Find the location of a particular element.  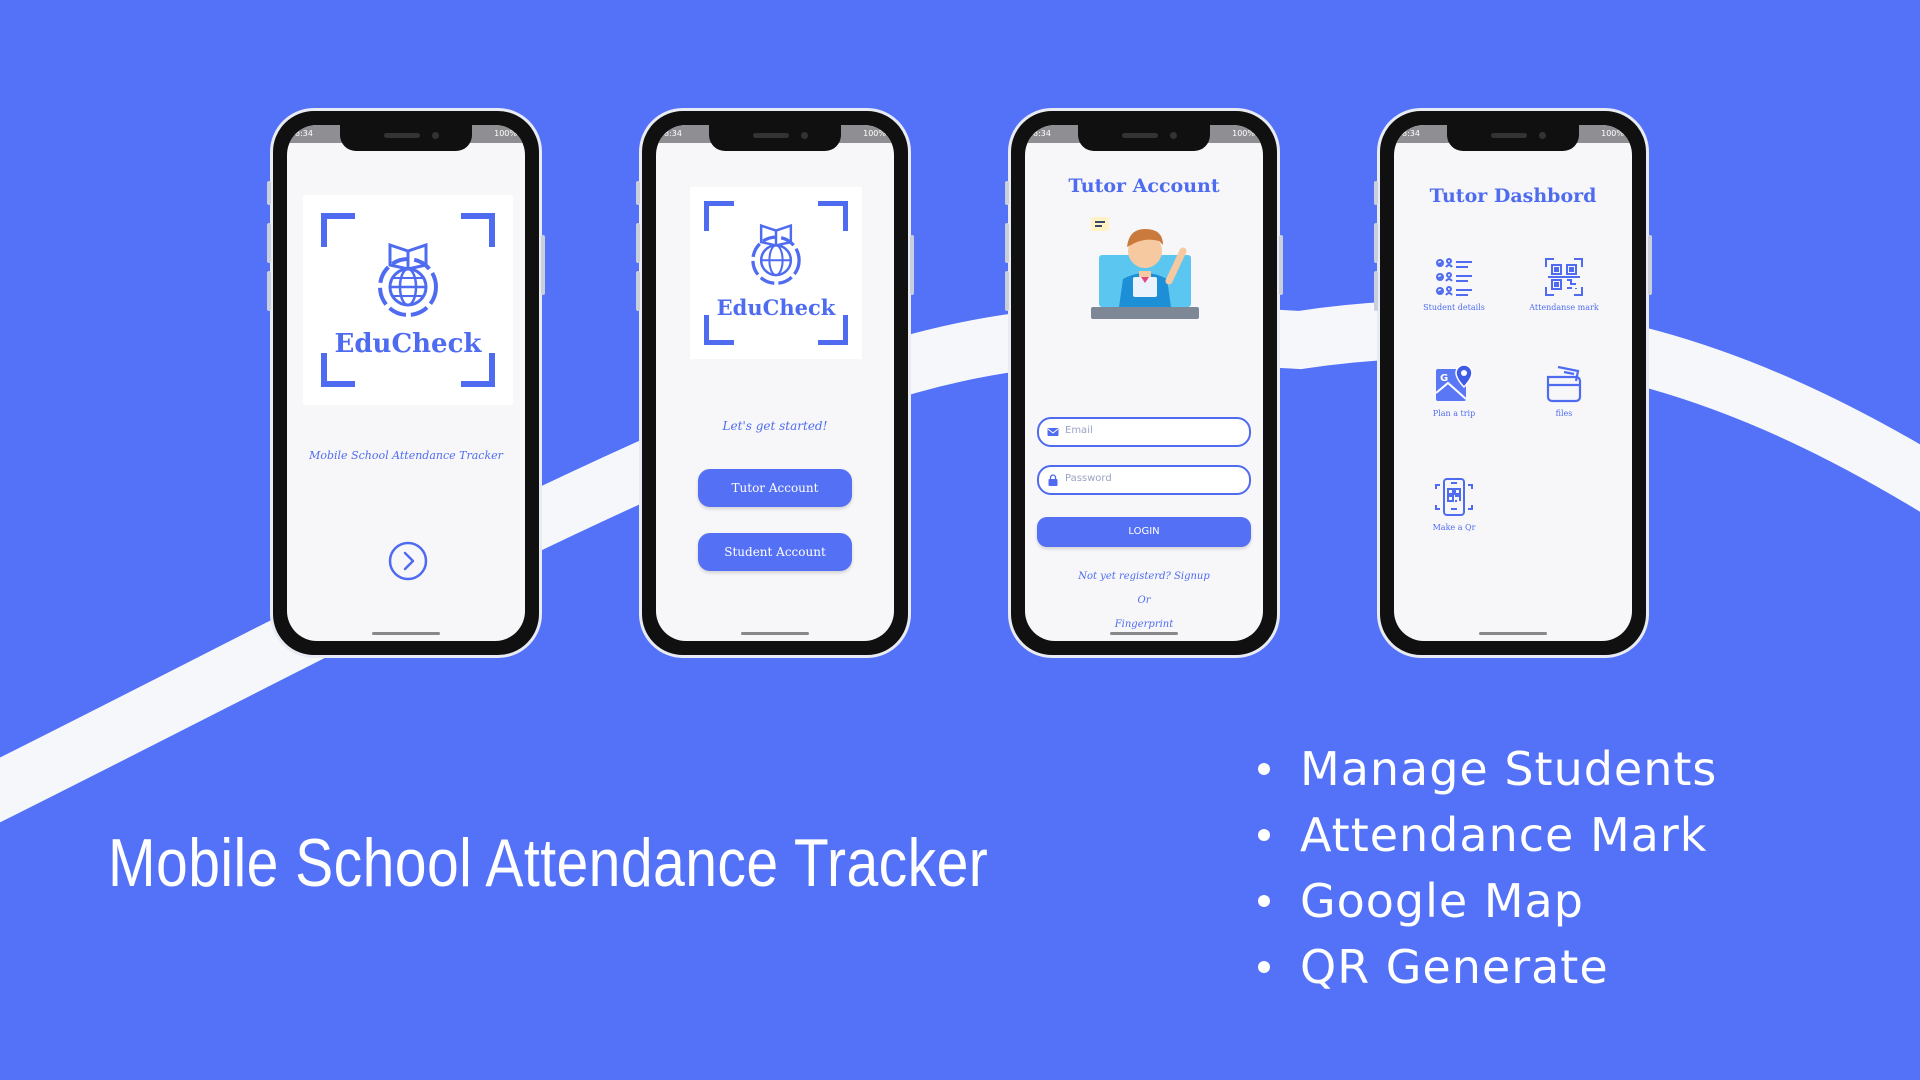

feature-item: Manage Students is located at coordinates (1486, 769).